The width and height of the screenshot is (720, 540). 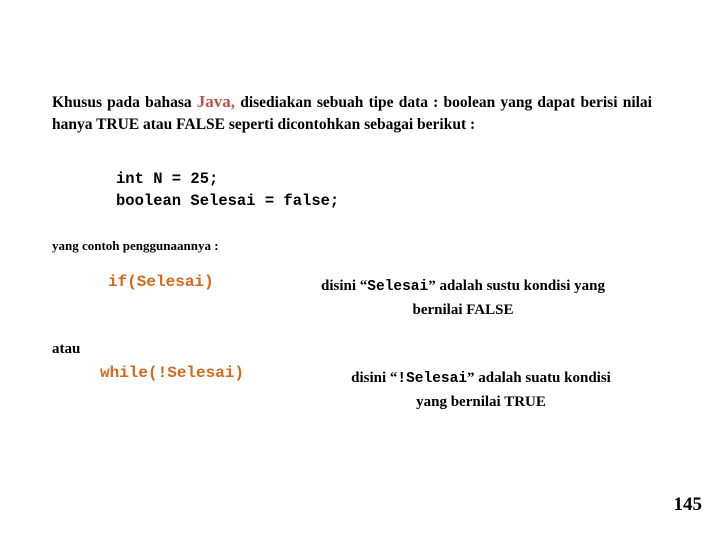 I want to click on intro-text-before-java: Khusus pada bahasa, so click(x=124, y=102).